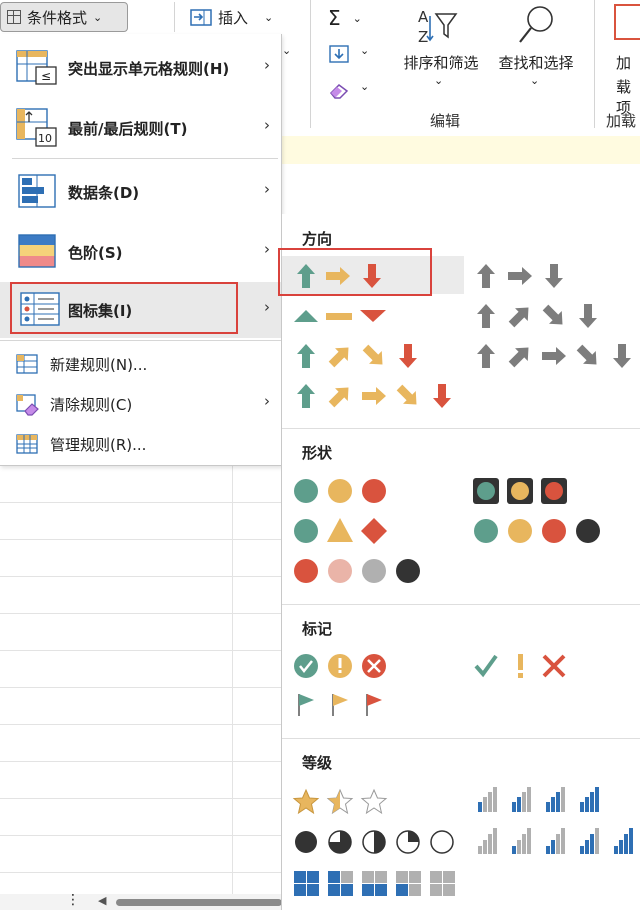 The image size is (640, 910). What do you see at coordinates (95, 253) in the screenshot?
I see `menu-item-label: 色阶(S)` at bounding box center [95, 253].